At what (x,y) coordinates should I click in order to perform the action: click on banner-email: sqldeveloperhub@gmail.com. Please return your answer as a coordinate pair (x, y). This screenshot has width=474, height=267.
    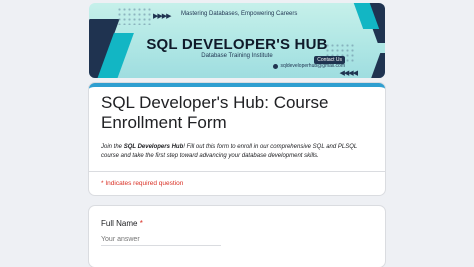
    Looking at the image, I should click on (309, 66).